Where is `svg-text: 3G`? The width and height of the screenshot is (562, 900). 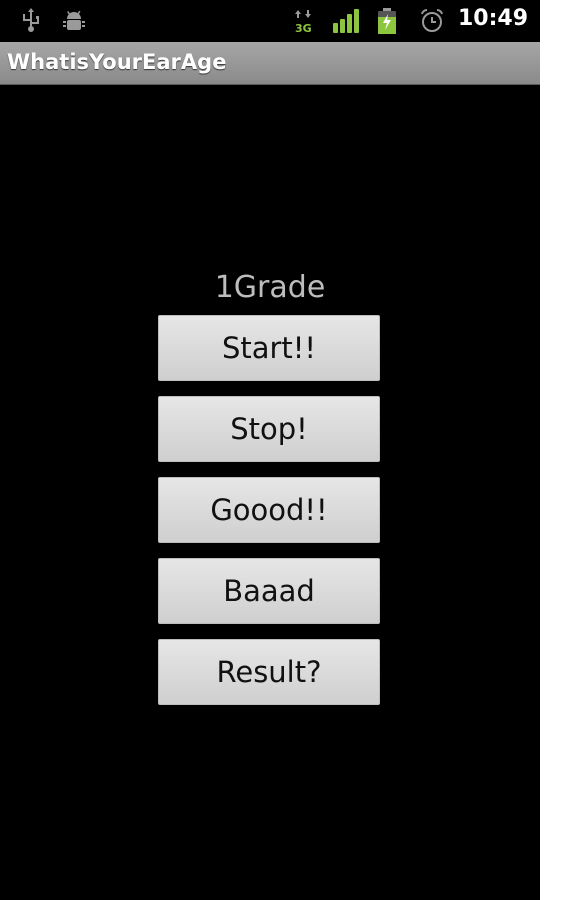 svg-text: 3G is located at coordinates (303, 28).